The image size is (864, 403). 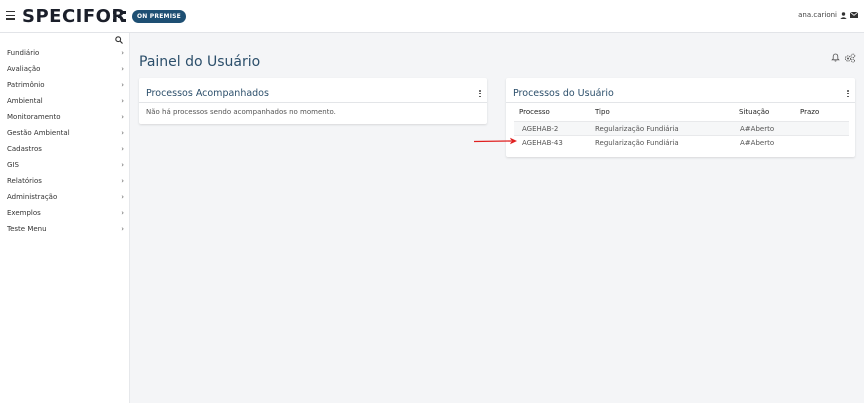 What do you see at coordinates (74, 17) in the screenshot?
I see `app-logo: SPECIFOR` at bounding box center [74, 17].